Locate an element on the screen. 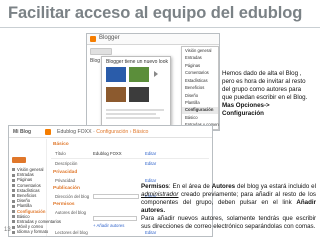  callout1-line2: Mas Opciones-> Configuración is located at coordinates (246, 109).